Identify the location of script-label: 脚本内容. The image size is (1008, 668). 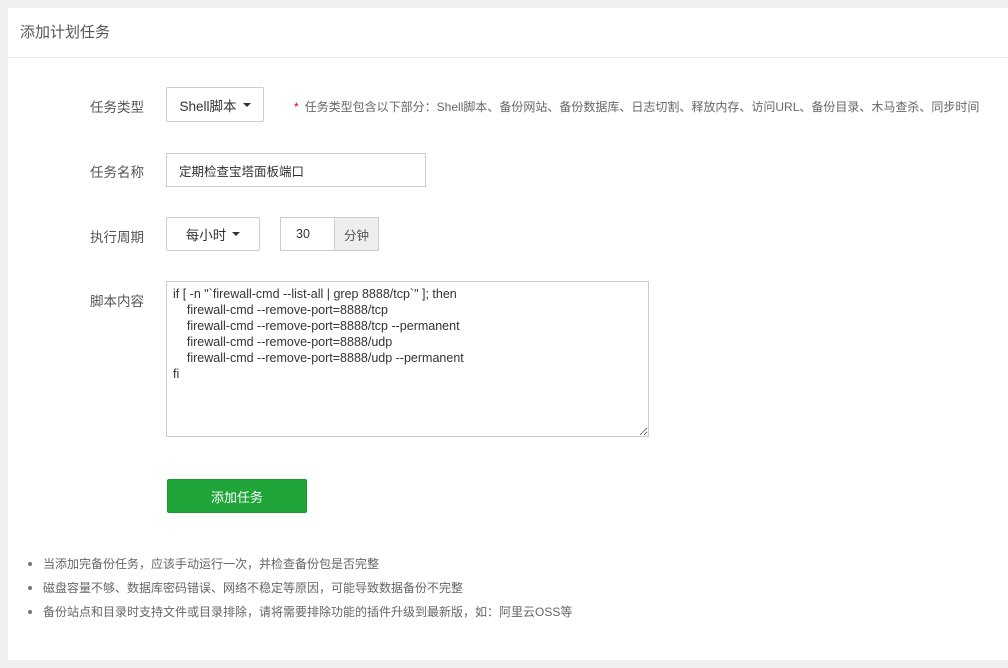
(117, 301).